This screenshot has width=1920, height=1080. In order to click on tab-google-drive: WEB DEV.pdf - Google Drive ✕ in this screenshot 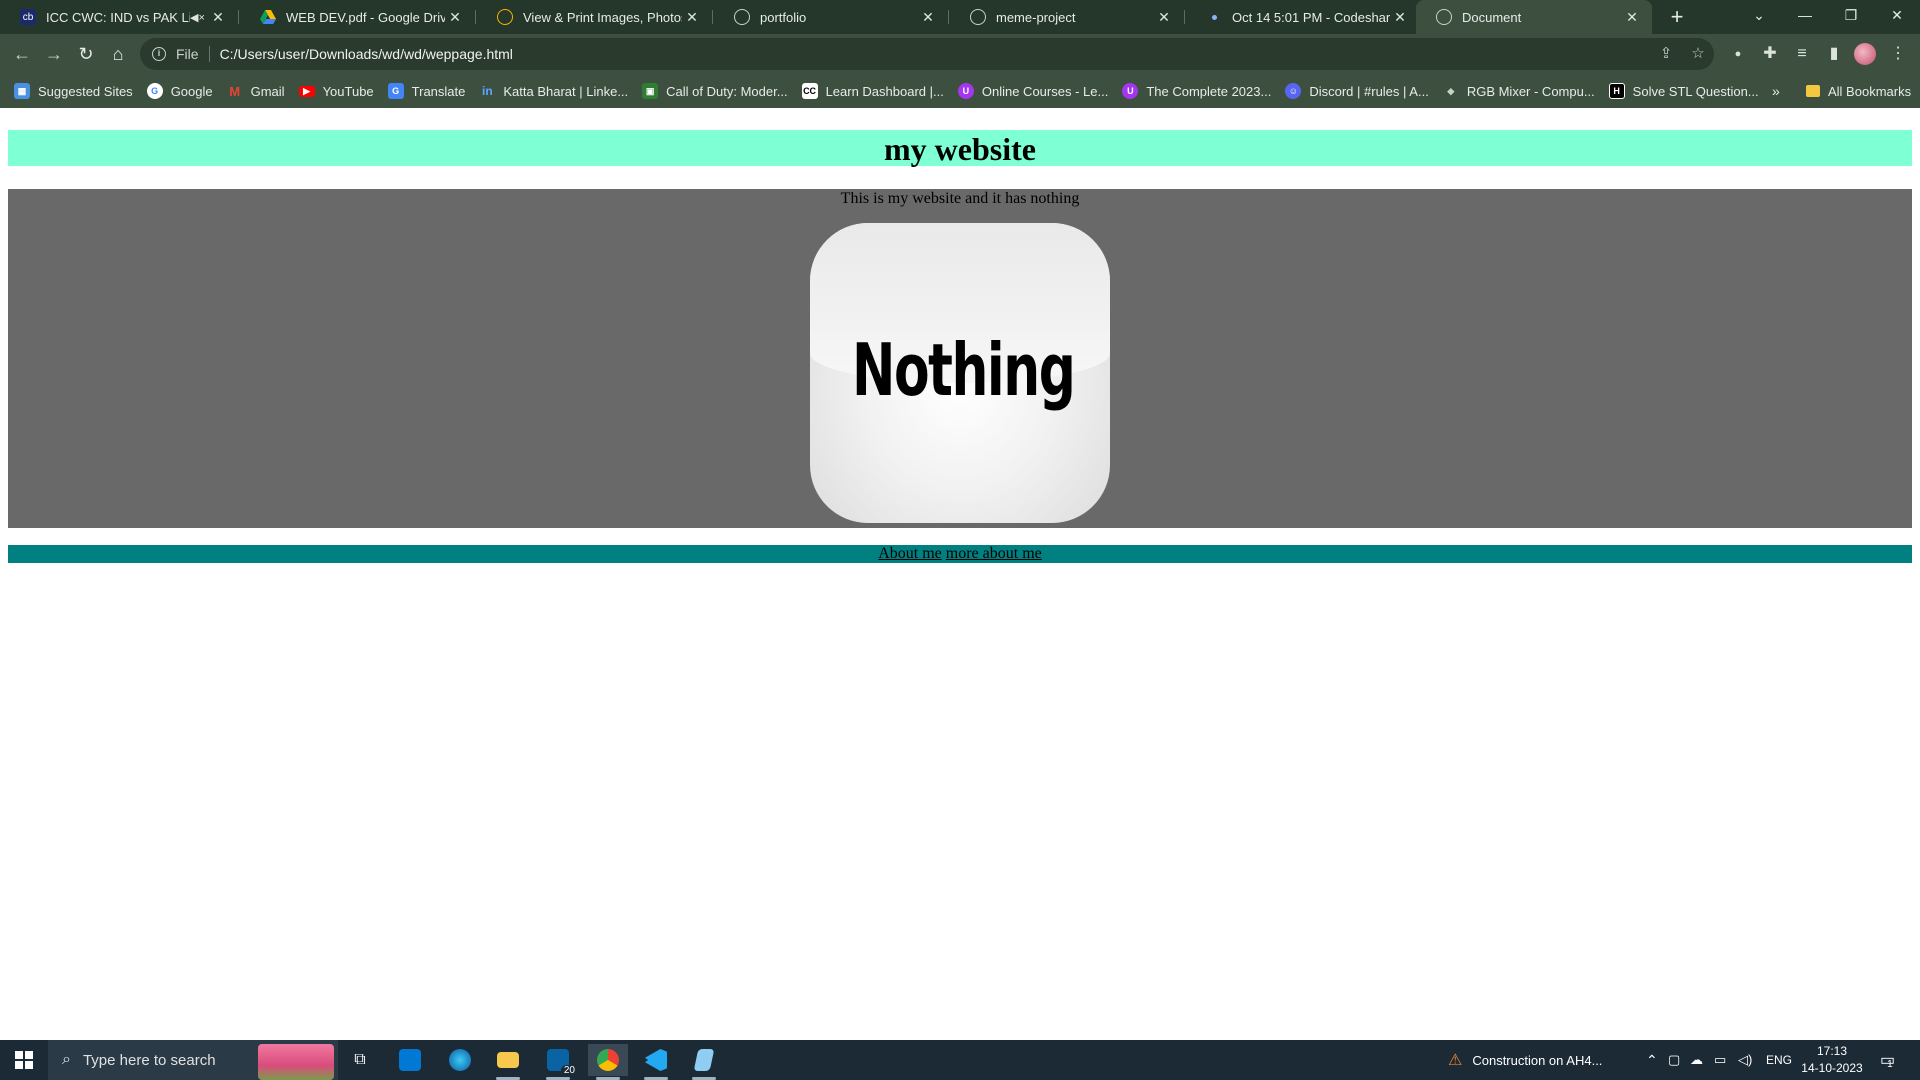, I will do `click(357, 17)`.